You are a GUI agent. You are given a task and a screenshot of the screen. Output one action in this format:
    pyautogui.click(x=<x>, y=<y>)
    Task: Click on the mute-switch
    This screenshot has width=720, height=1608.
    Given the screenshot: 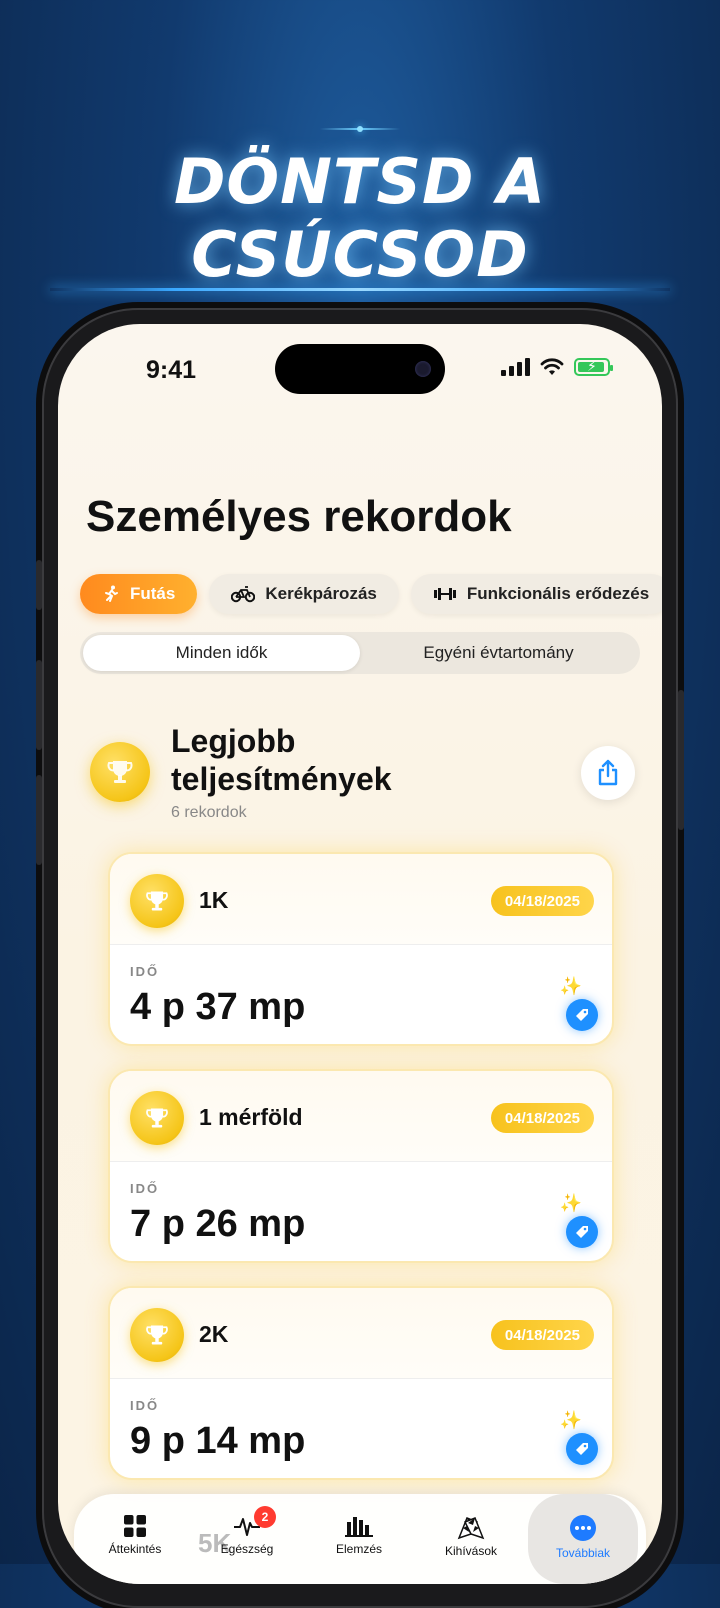 What is the action you would take?
    pyautogui.click(x=39, y=585)
    